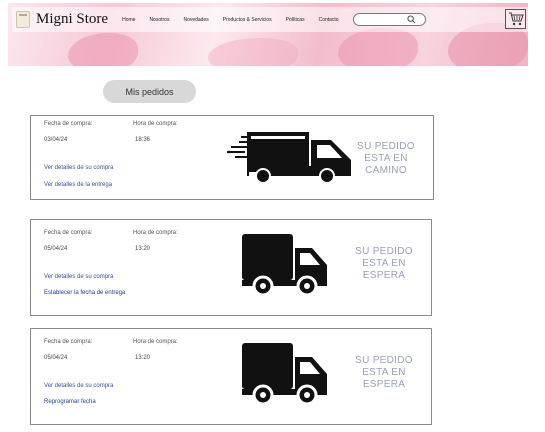 This screenshot has width=545, height=432. Describe the element at coordinates (149, 91) in the screenshot. I see `tab-mis-pedidos: Mis pedidos` at that location.